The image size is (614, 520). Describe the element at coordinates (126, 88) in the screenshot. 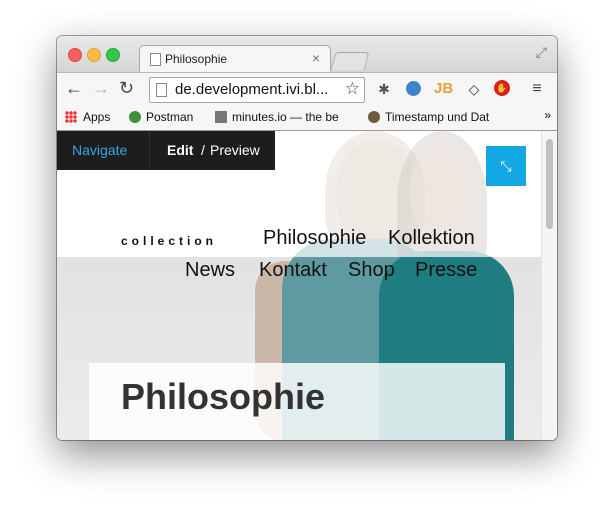

I see `reload-icon: ↻` at that location.